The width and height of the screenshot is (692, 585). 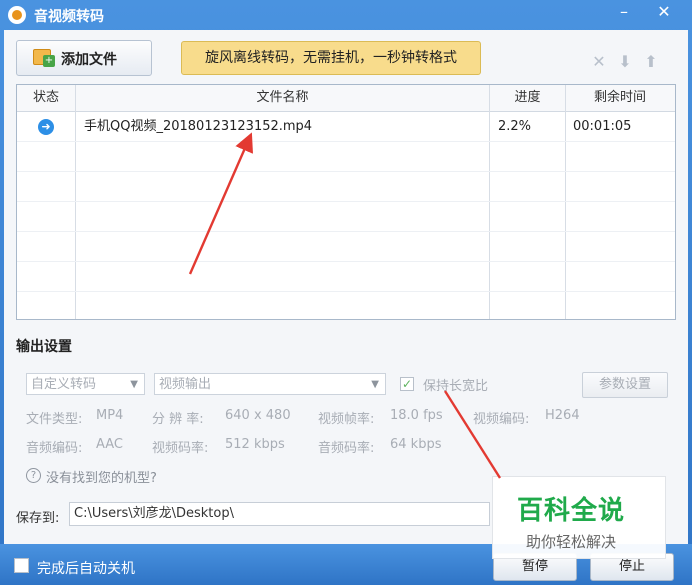 What do you see at coordinates (407, 384) in the screenshot?
I see `keep-aspect-ratio-checkbox: ✓` at bounding box center [407, 384].